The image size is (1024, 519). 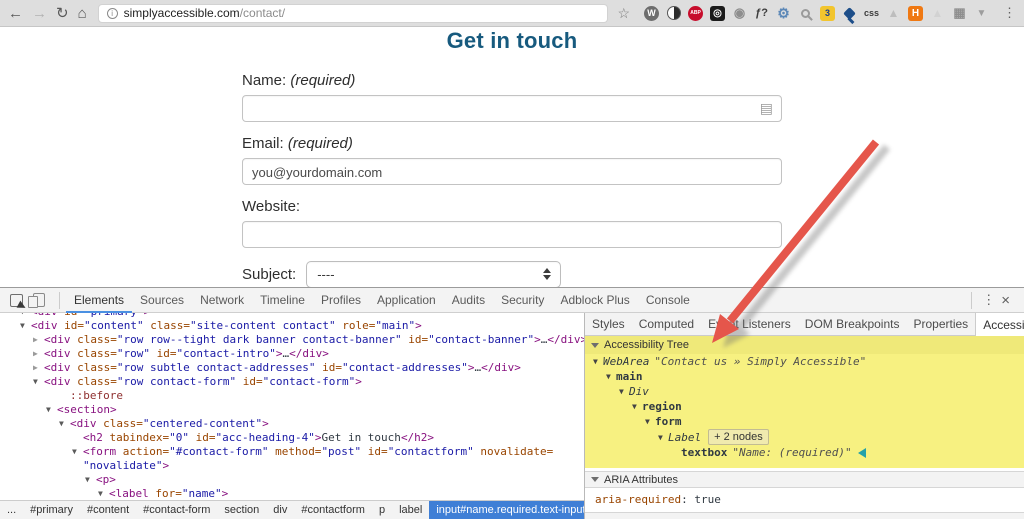 What do you see at coordinates (176, 510) in the screenshot?
I see `breadcrumb-item: #contact-form` at bounding box center [176, 510].